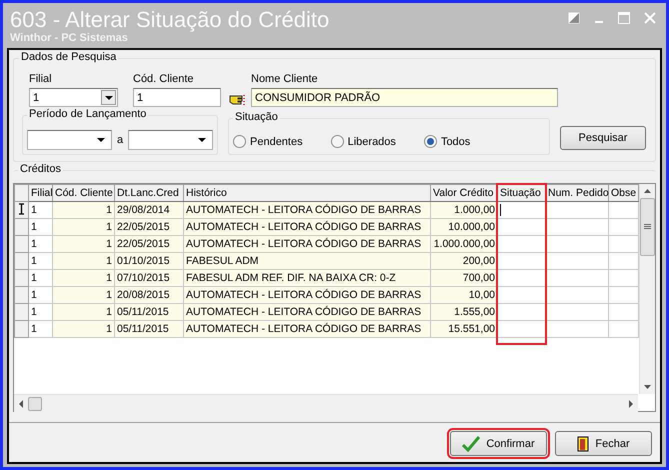 This screenshot has height=470, width=669. What do you see at coordinates (372, 142) in the screenshot?
I see `radio-label: Liberados` at bounding box center [372, 142].